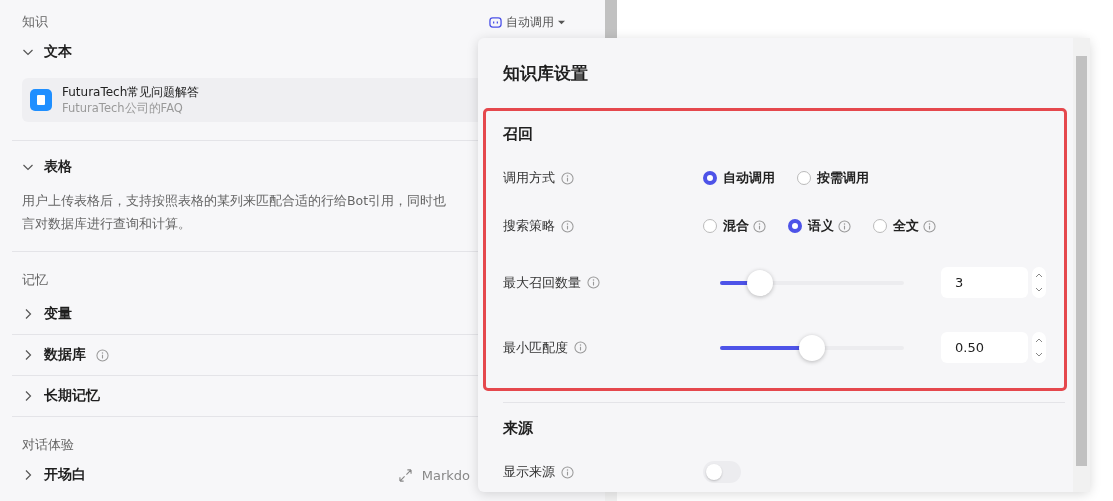 The height and width of the screenshot is (501, 1113). Describe the element at coordinates (35, 280) in the screenshot. I see `section-title: 记忆` at that location.